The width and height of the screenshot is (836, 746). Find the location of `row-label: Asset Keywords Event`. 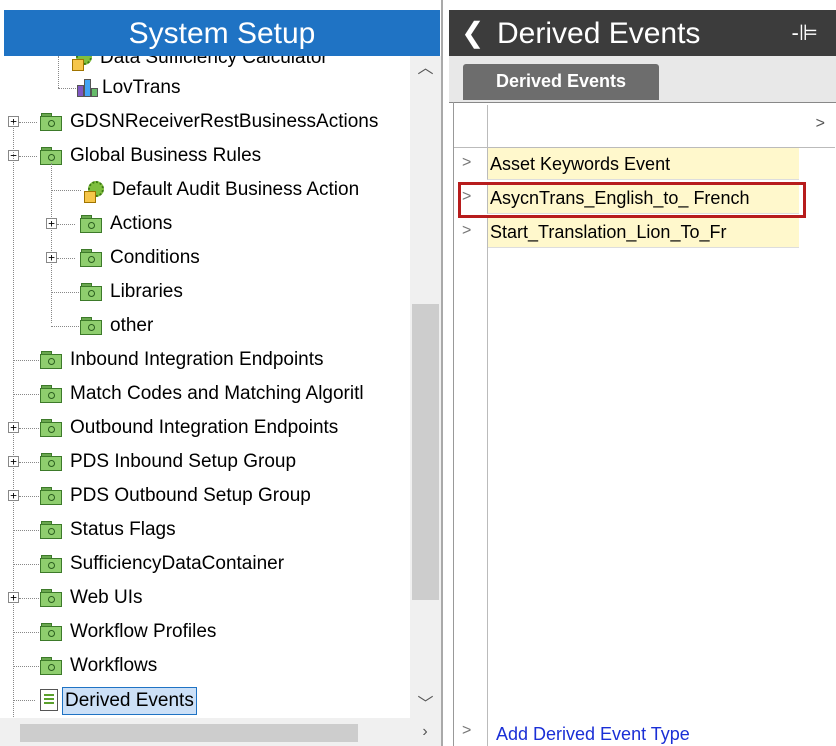

row-label: Asset Keywords Event is located at coordinates (643, 164).